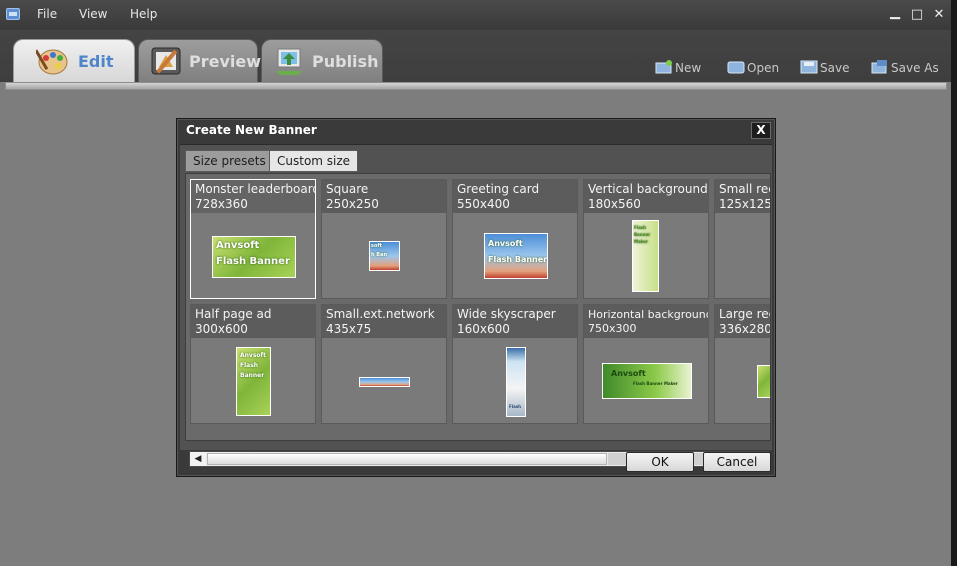 Image resolution: width=957 pixels, height=566 pixels. I want to click on open-button: Open, so click(754, 68).